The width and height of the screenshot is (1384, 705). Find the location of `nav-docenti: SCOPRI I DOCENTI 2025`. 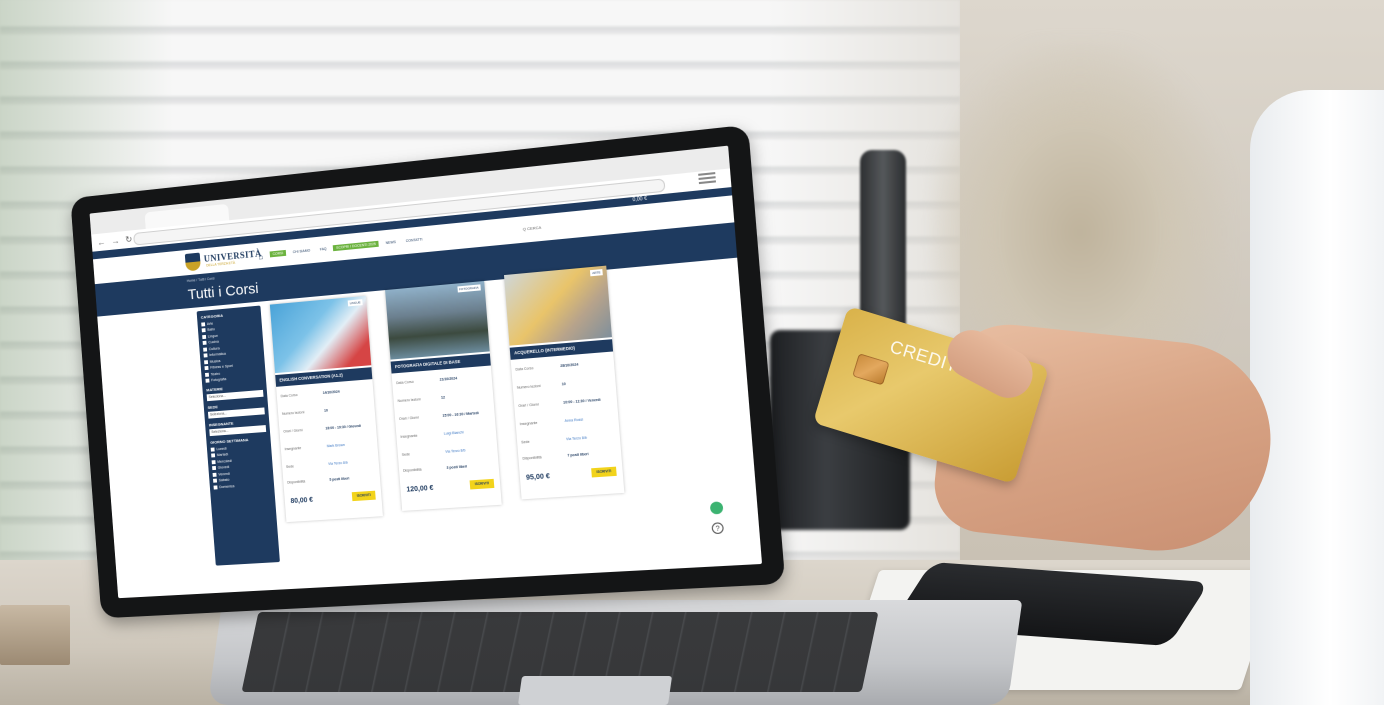

nav-docenti: SCOPRI I DOCENTI 2025 is located at coordinates (356, 246).